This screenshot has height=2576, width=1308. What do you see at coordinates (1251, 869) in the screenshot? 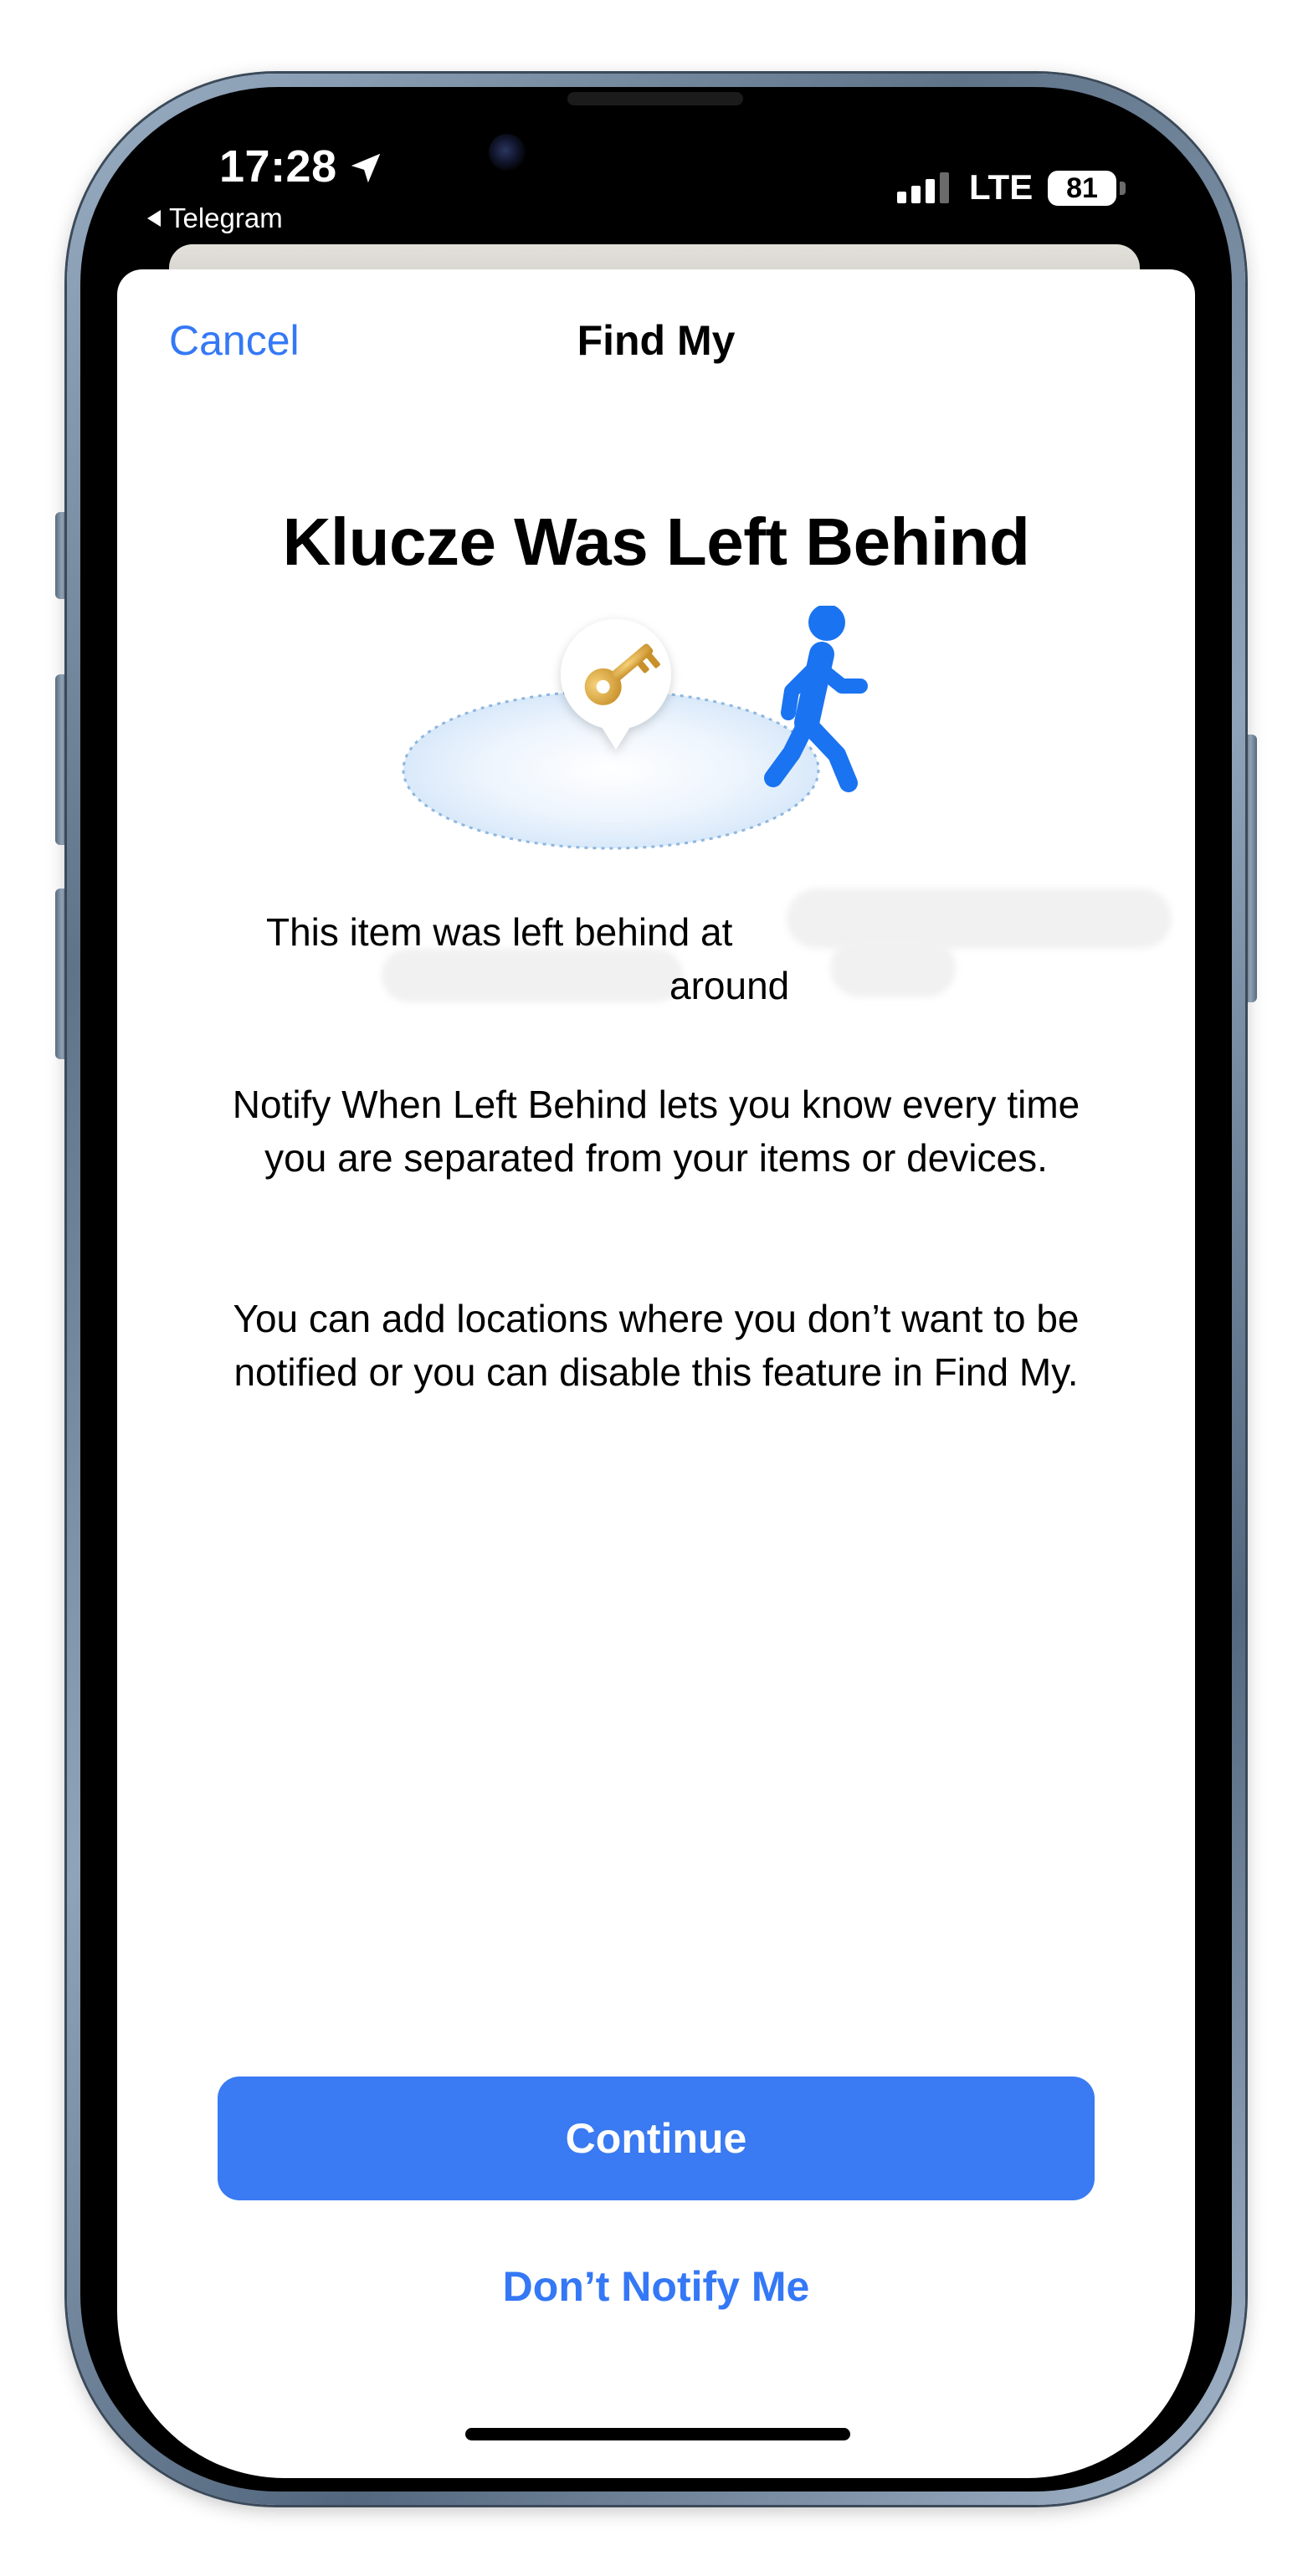
I see `power-button` at bounding box center [1251, 869].